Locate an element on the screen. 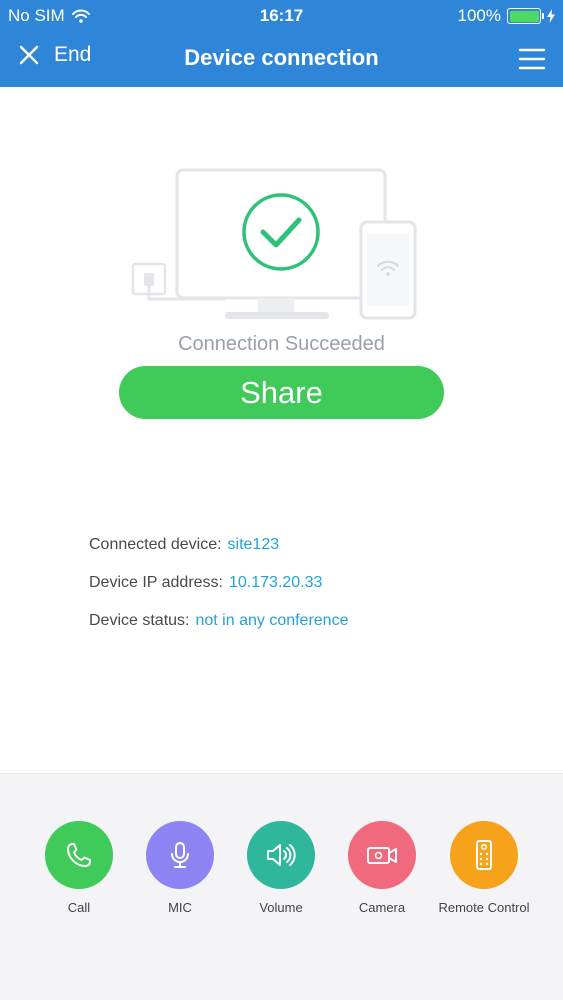 The image size is (563, 1000). end-button: End is located at coordinates (54, 55).